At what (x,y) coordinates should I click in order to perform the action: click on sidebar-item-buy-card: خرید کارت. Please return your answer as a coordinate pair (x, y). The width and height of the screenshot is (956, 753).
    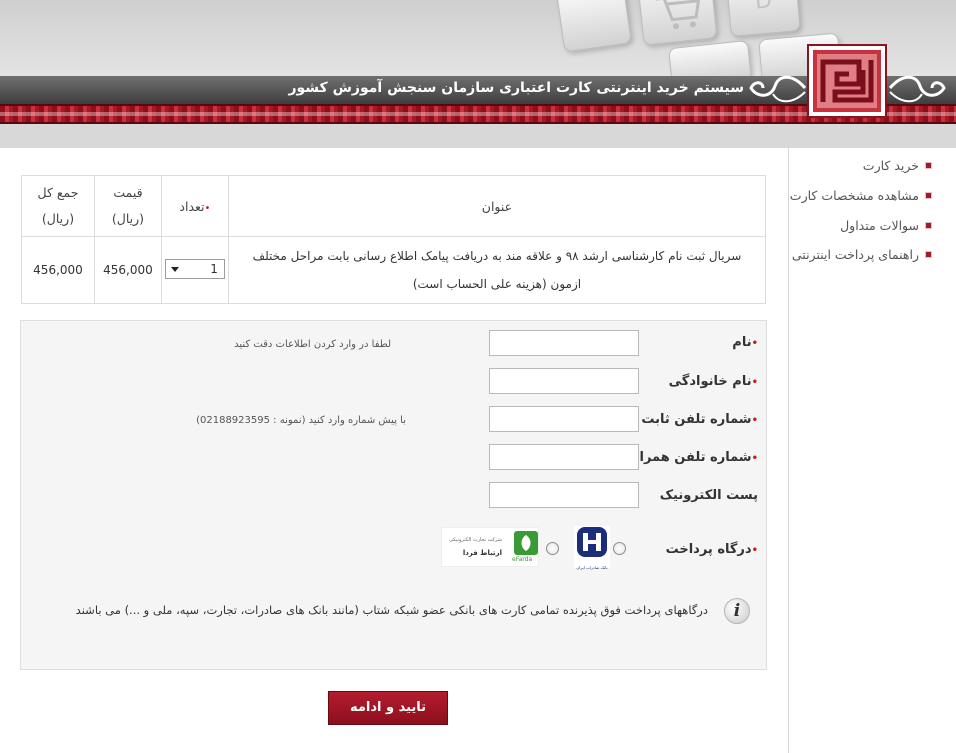
    Looking at the image, I should click on (897, 165).